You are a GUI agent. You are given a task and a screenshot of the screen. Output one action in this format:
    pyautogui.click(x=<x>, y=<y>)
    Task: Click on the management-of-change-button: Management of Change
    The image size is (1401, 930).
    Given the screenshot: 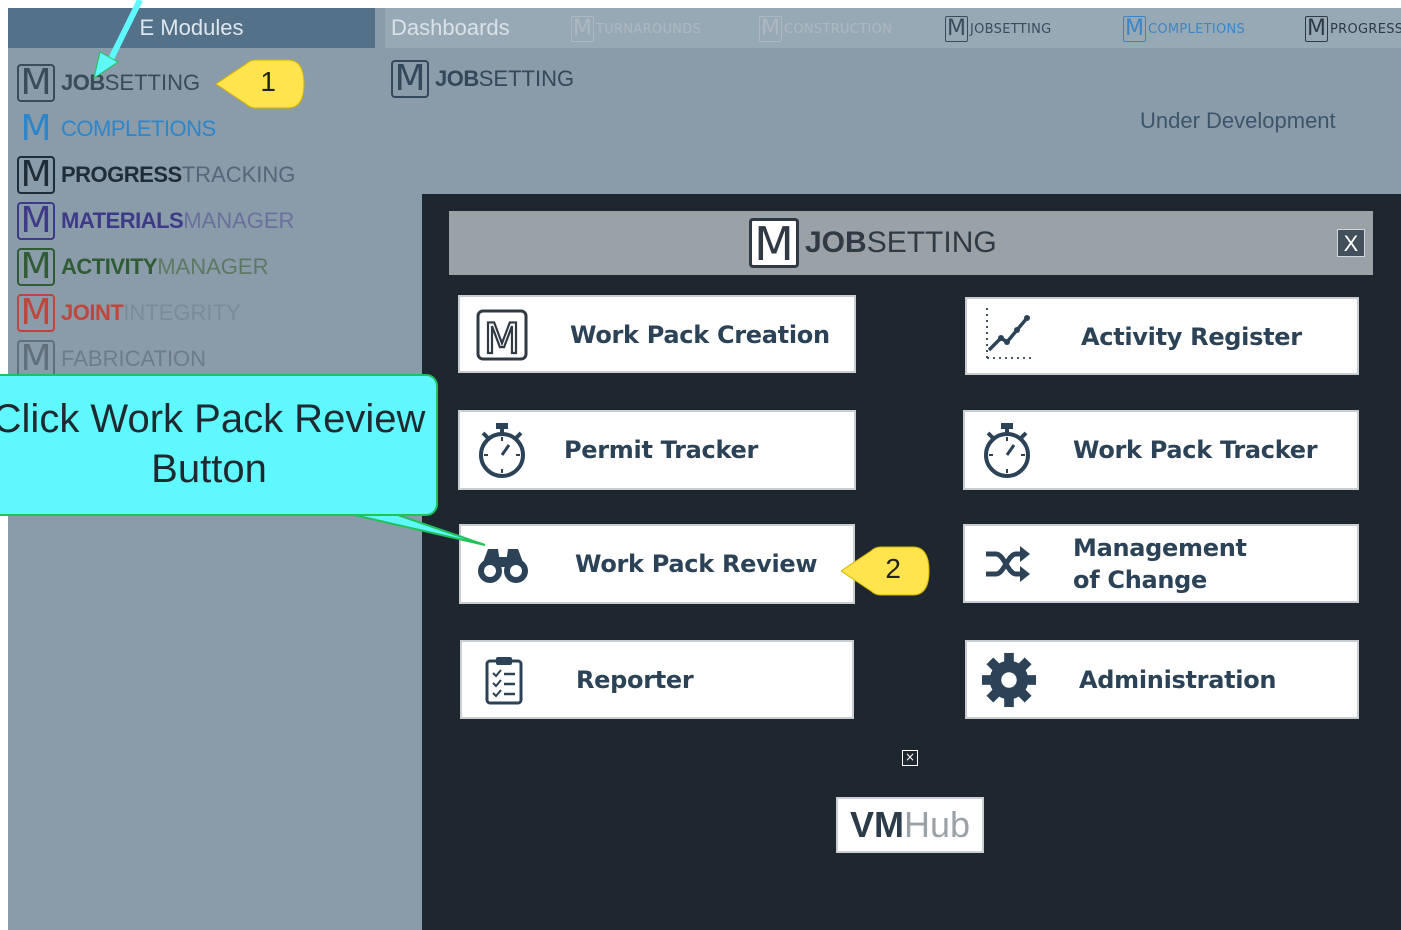 What is the action you would take?
    pyautogui.click(x=1161, y=563)
    